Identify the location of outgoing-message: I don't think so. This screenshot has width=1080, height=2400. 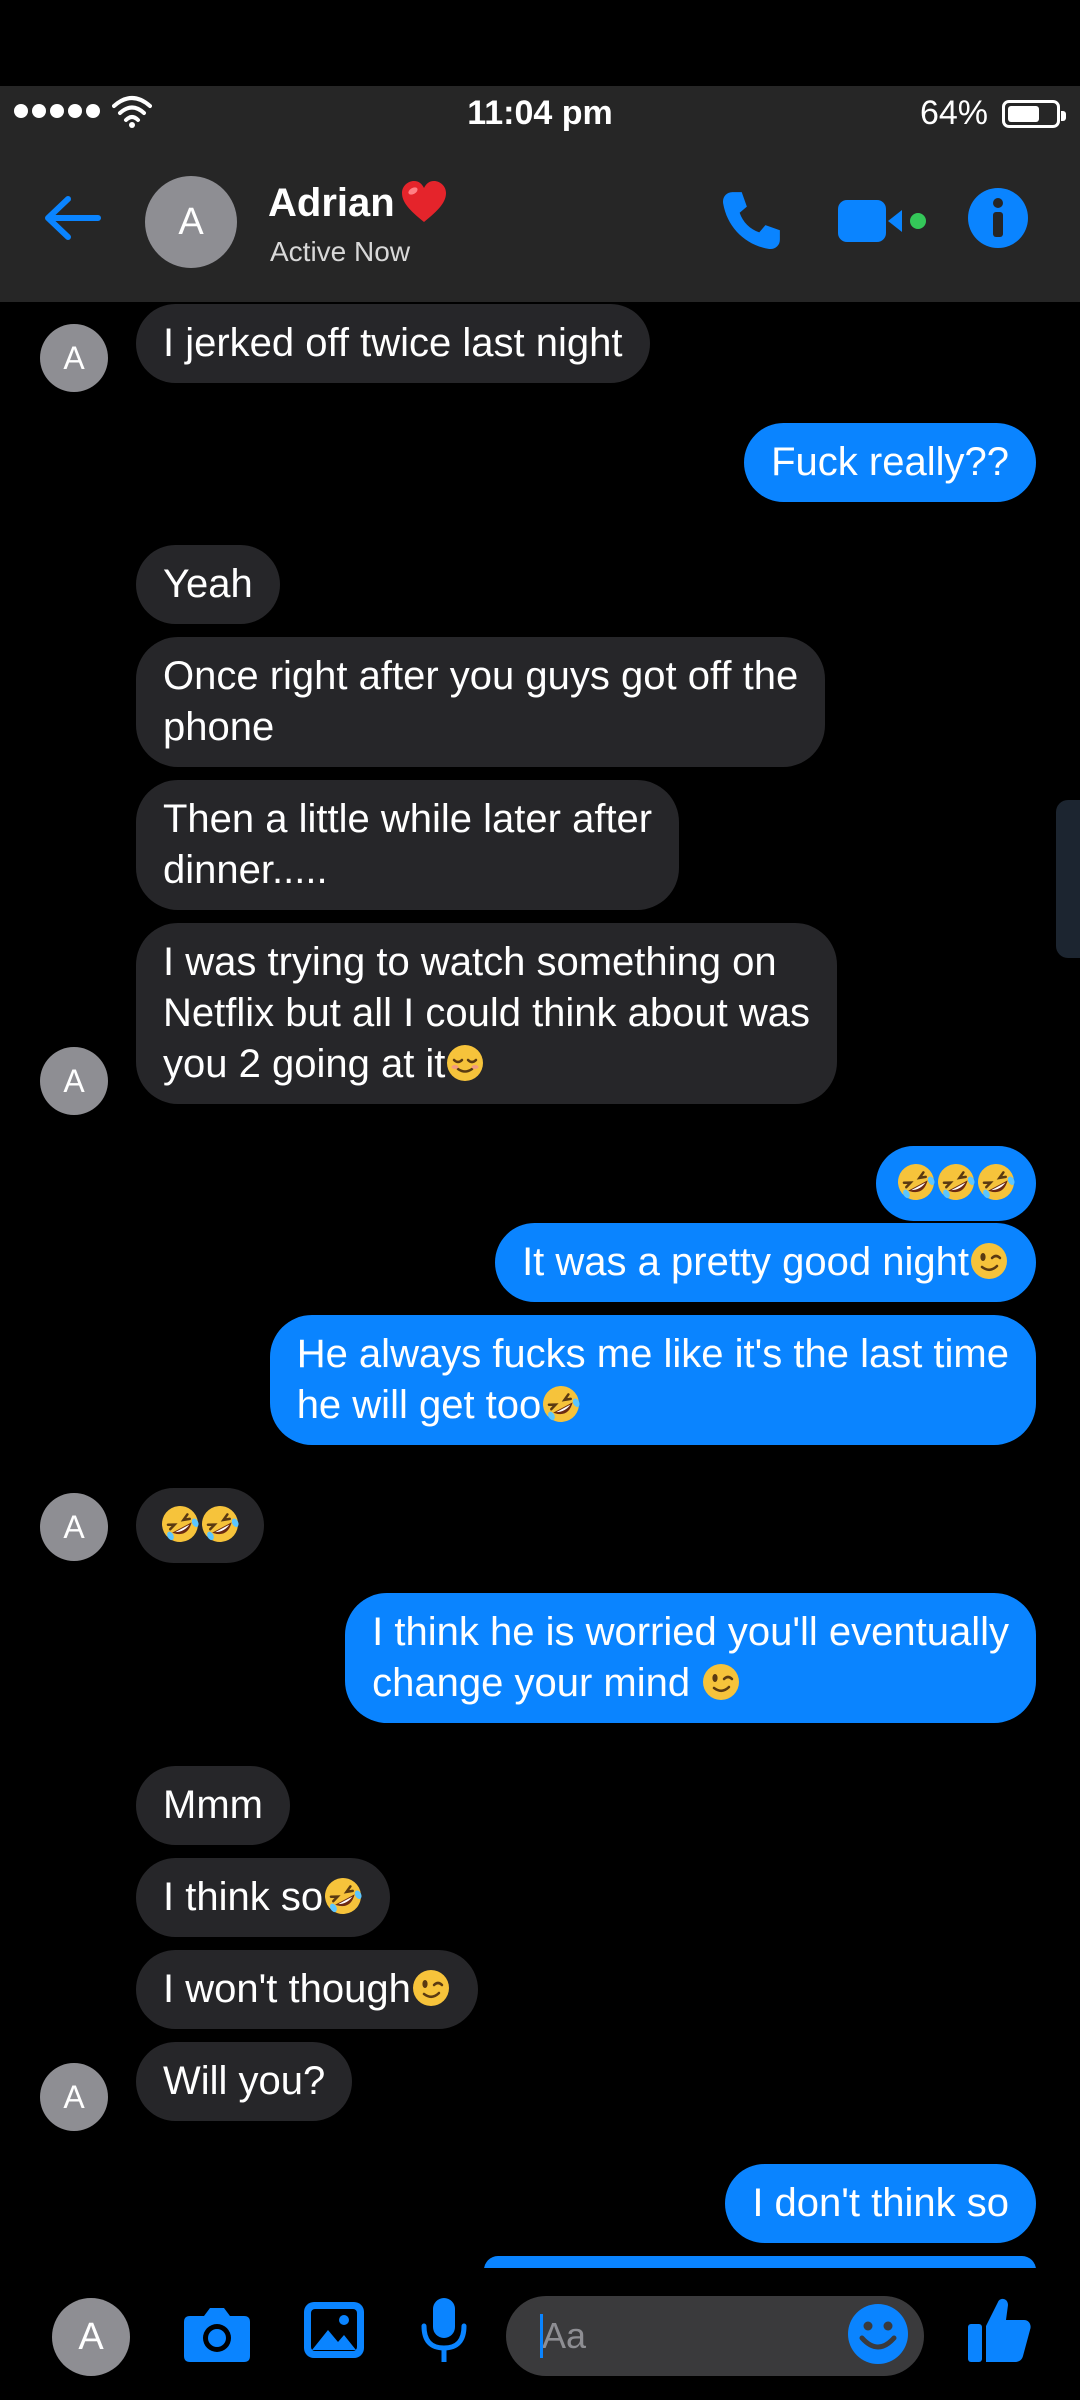
(880, 2203).